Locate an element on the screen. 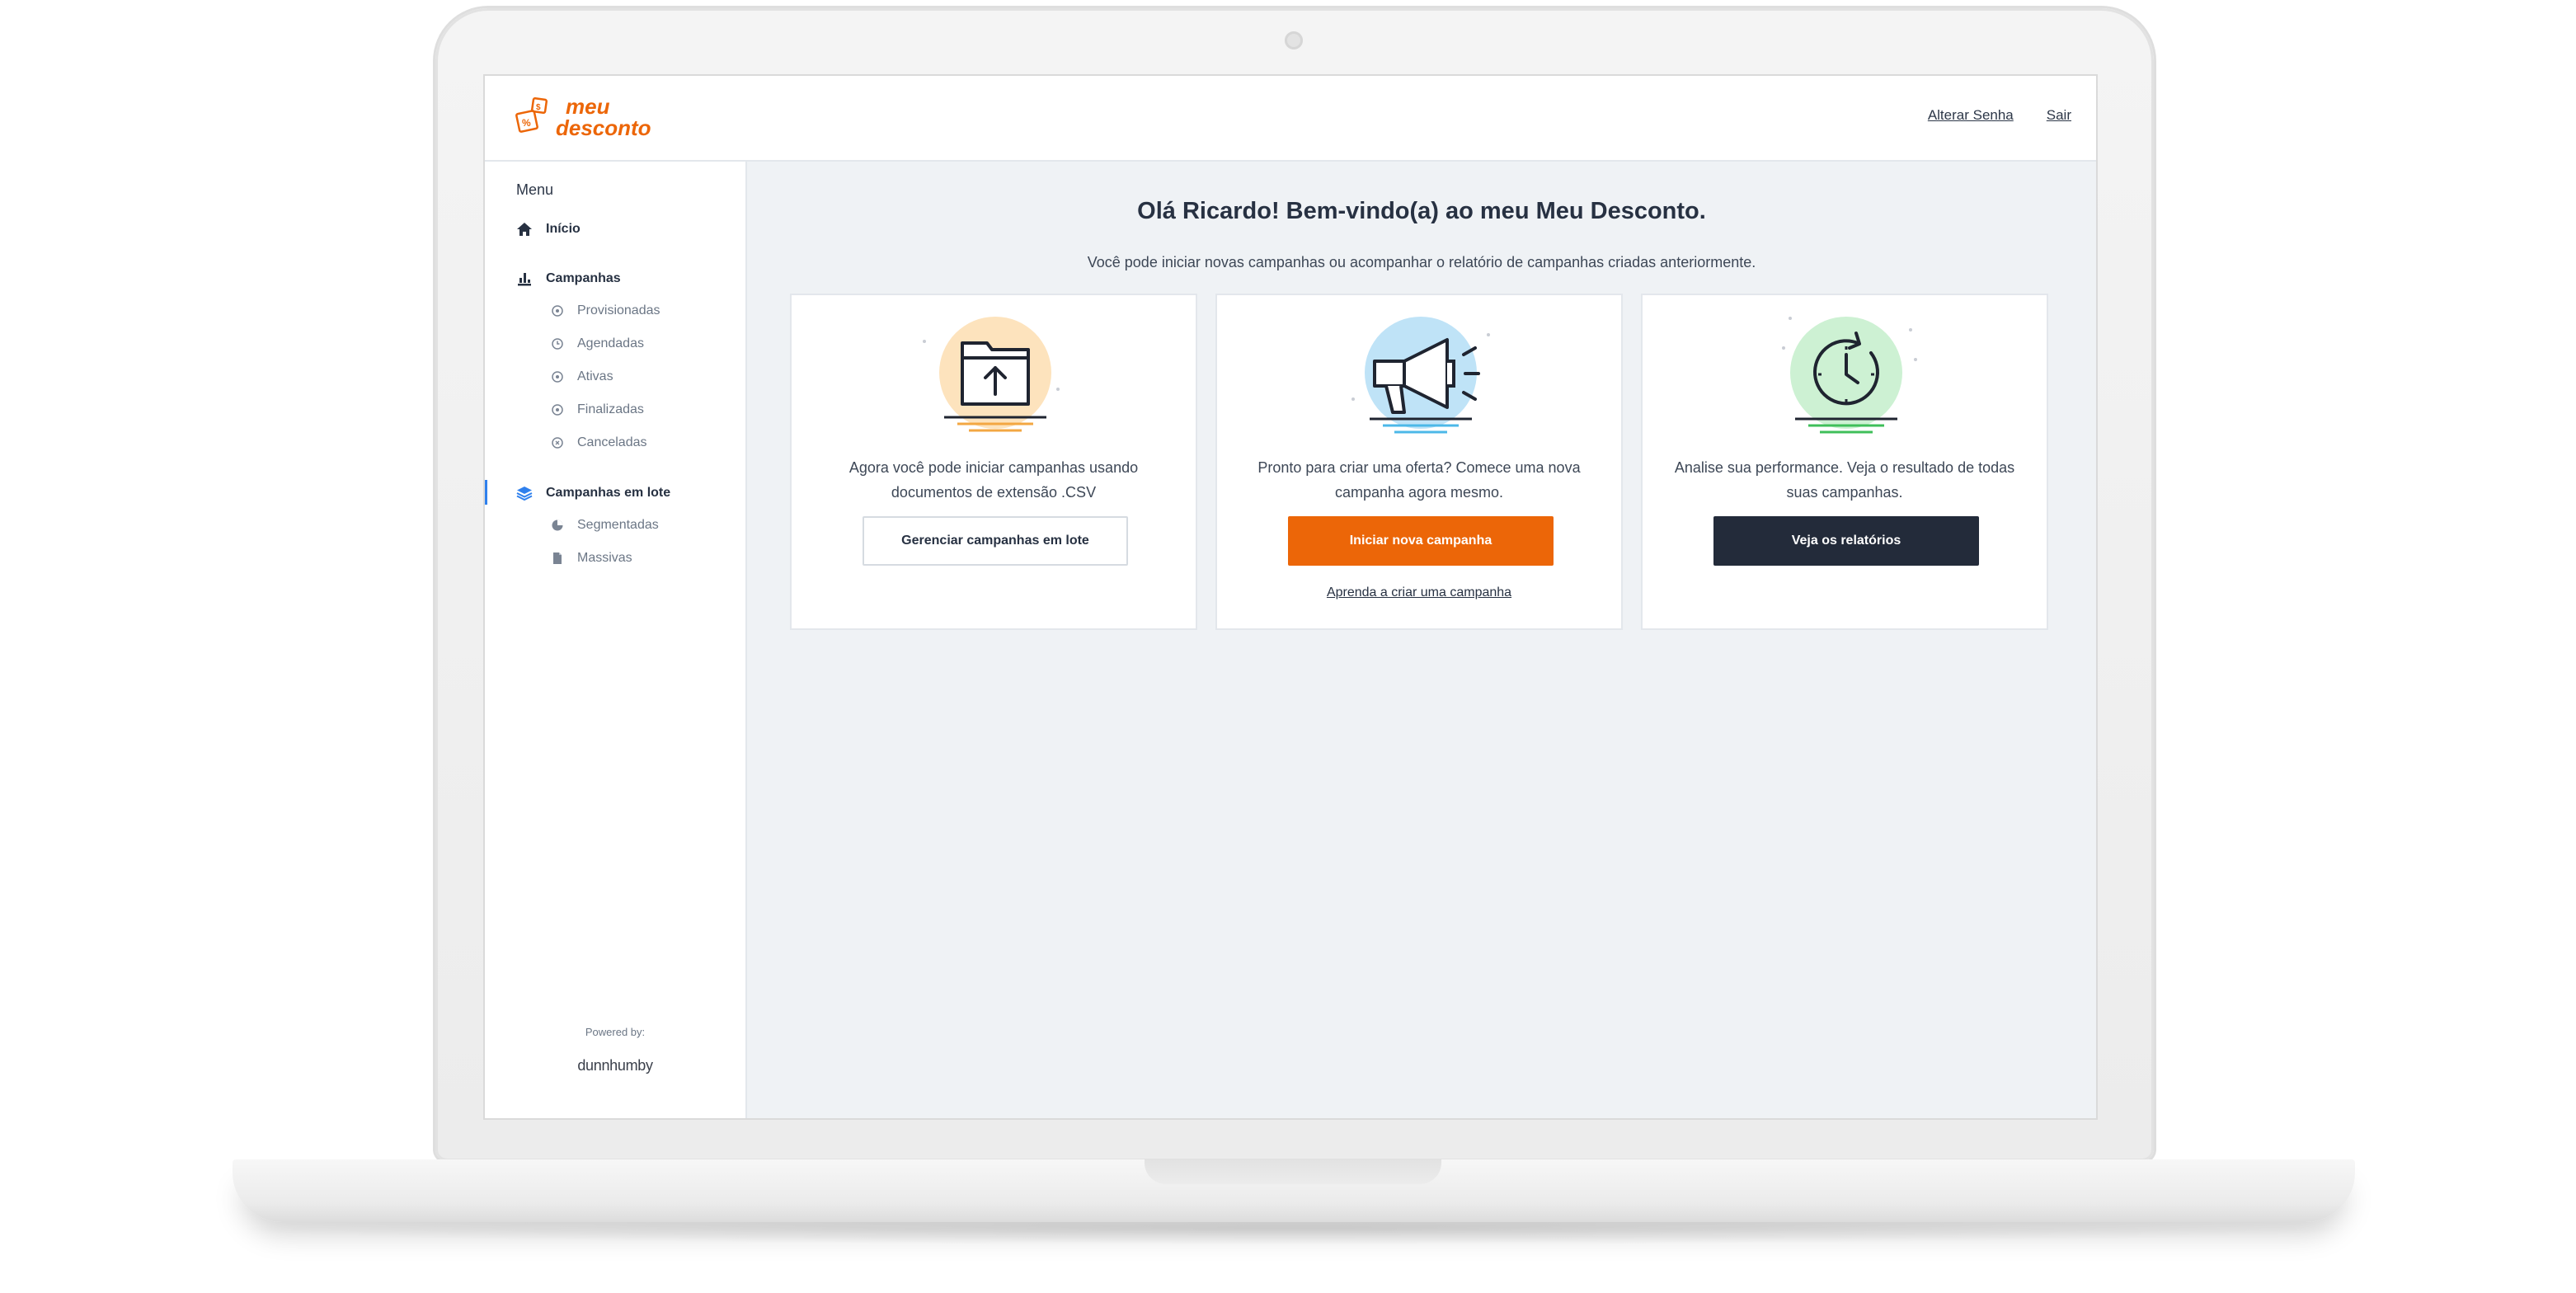 Image resolution: width=2576 pixels, height=1293 pixels. learn-create-campaign-link: Aprenda a criar uma campanha is located at coordinates (1419, 593).